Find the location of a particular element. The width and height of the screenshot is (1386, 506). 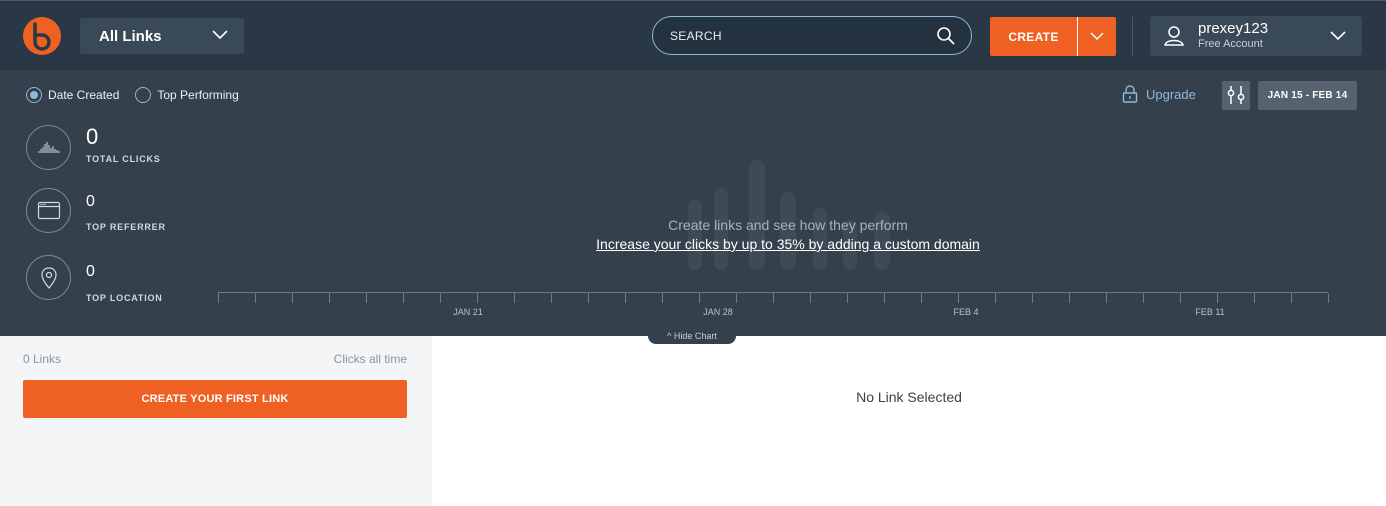

radio-date-created is located at coordinates (34, 95).